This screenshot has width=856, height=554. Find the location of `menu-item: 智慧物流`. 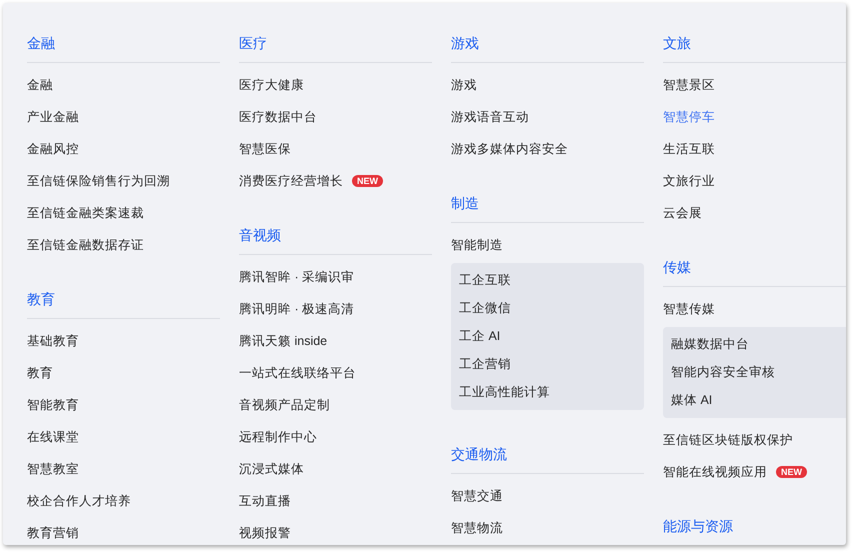

menu-item: 智慧物流 is located at coordinates (477, 528).